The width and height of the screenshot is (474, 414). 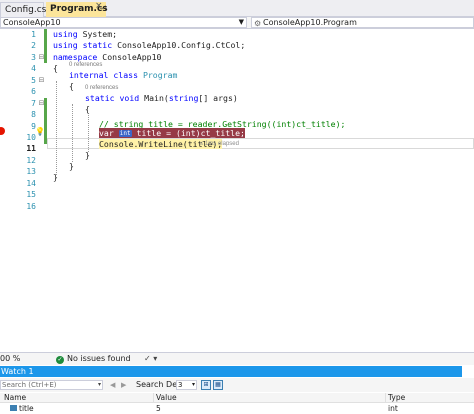 I want to click on keyword: using, so click(x=68, y=34).